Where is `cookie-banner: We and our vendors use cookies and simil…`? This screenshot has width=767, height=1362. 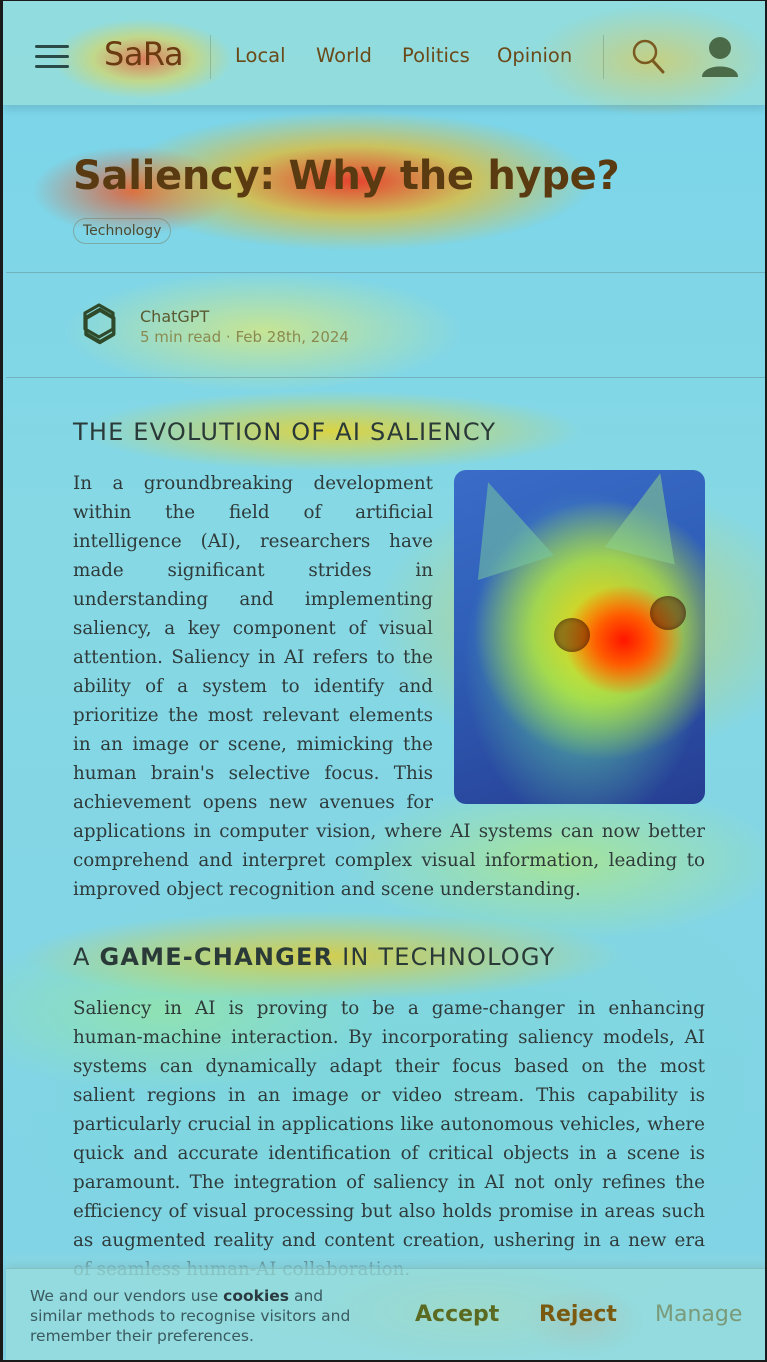
cookie-banner: We and our vendors use cookies and simil… is located at coordinates (385, 1314).